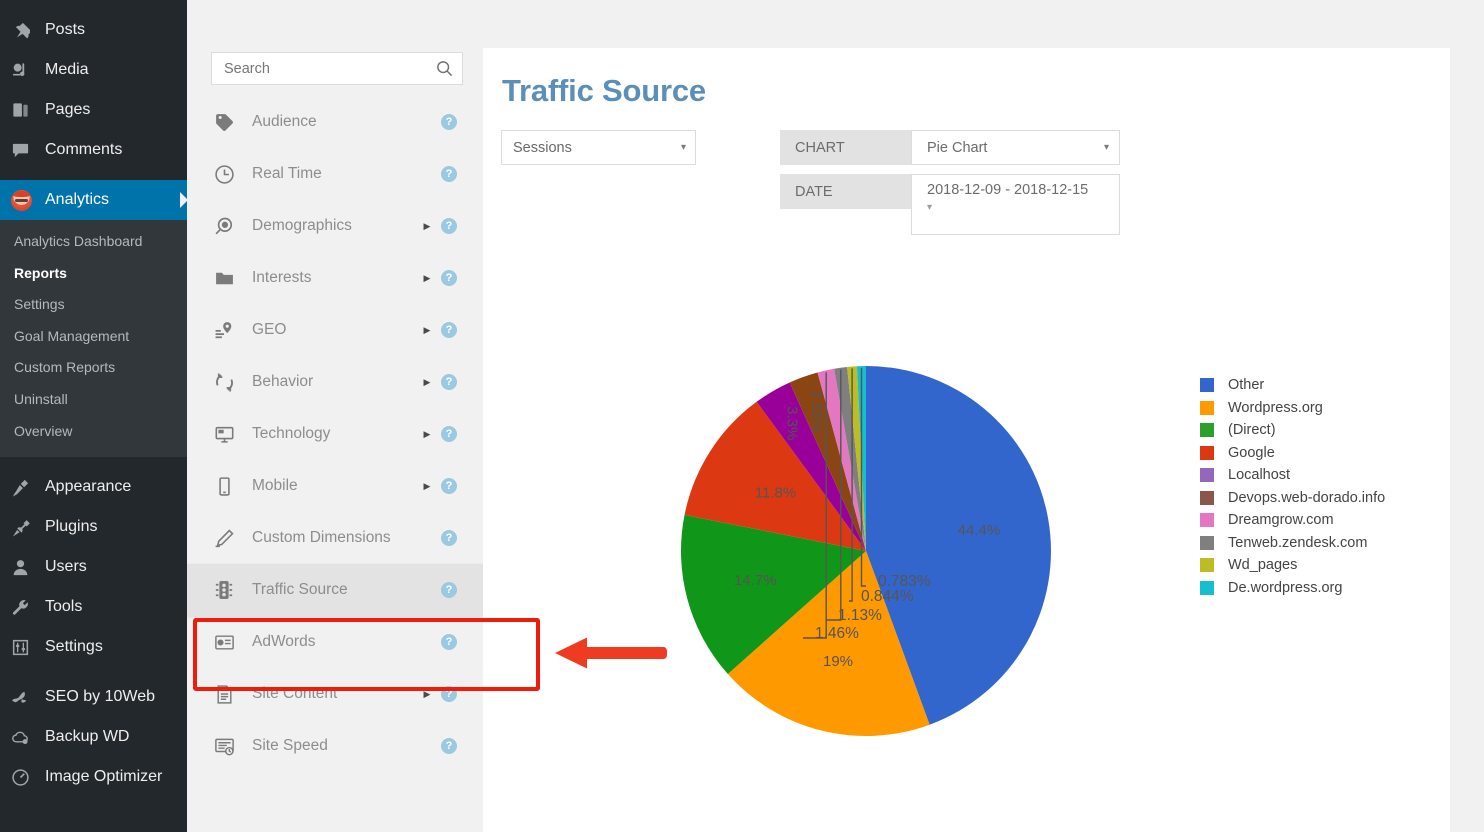 The image size is (1484, 832). What do you see at coordinates (282, 277) in the screenshot?
I see `report-label: Interests` at bounding box center [282, 277].